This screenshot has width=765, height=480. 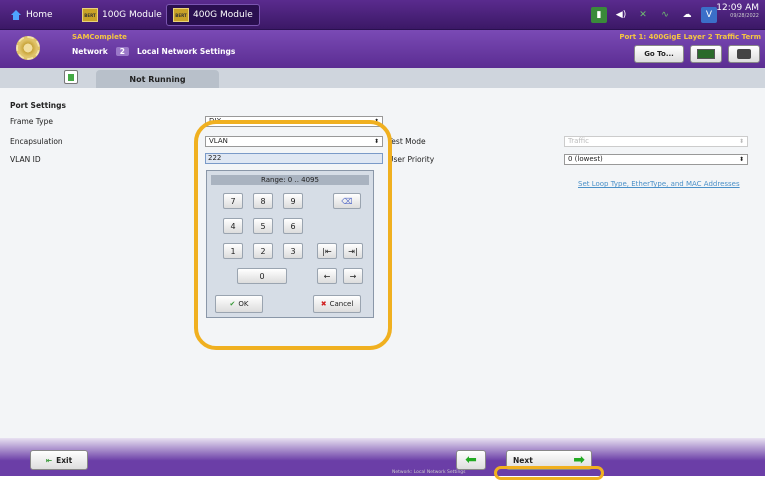 I want to click on arrow-left-icon: ←, so click(x=327, y=276).